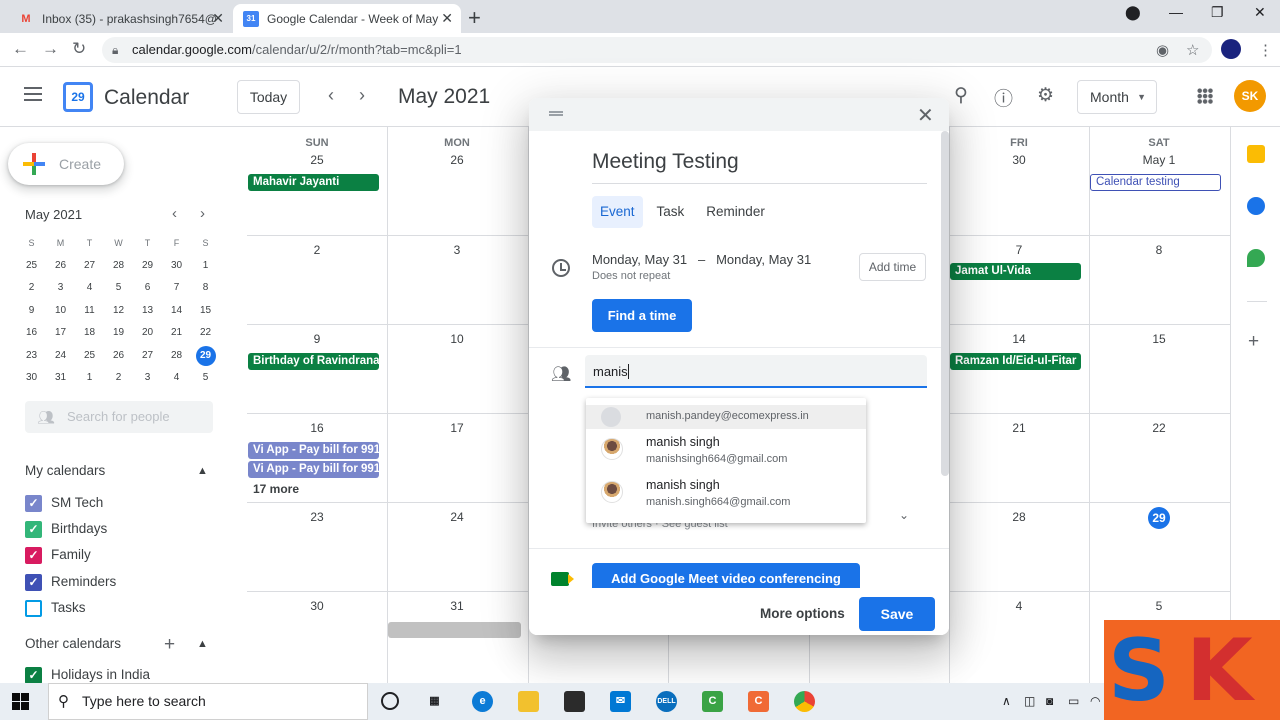 This screenshot has width=1280, height=720. I want to click on view-switcher: Month ▼, so click(1117, 97).